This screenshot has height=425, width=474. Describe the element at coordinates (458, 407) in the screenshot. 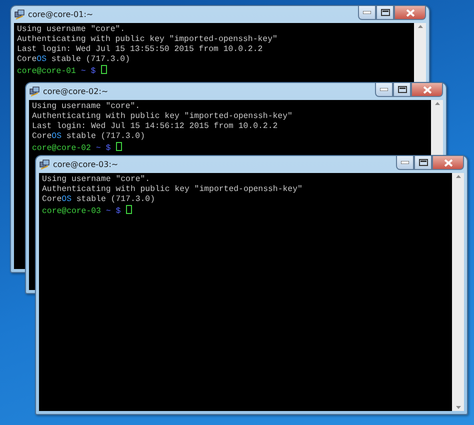

I see `scroll-down-icon` at that location.